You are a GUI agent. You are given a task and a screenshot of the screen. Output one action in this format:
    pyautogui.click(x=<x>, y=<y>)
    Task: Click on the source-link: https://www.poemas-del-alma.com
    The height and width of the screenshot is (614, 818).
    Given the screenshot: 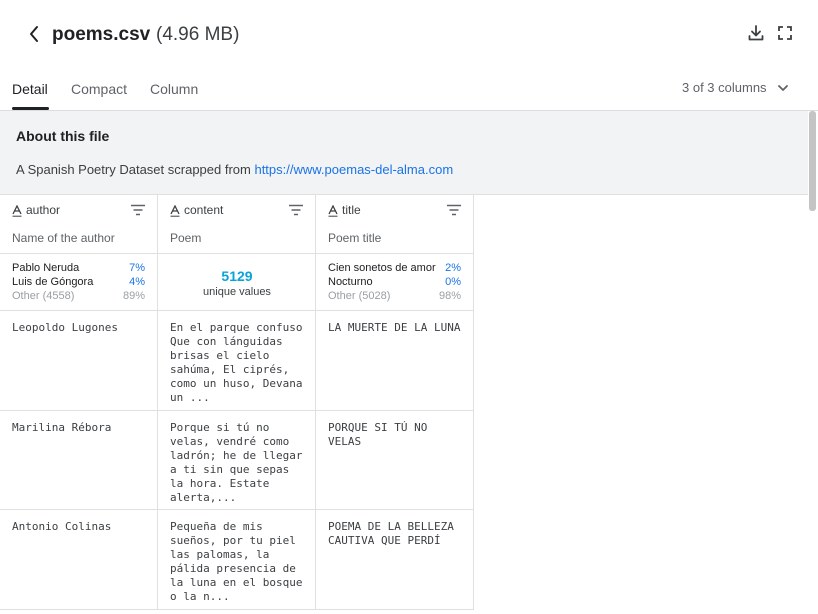 What is the action you would take?
    pyautogui.click(x=353, y=169)
    